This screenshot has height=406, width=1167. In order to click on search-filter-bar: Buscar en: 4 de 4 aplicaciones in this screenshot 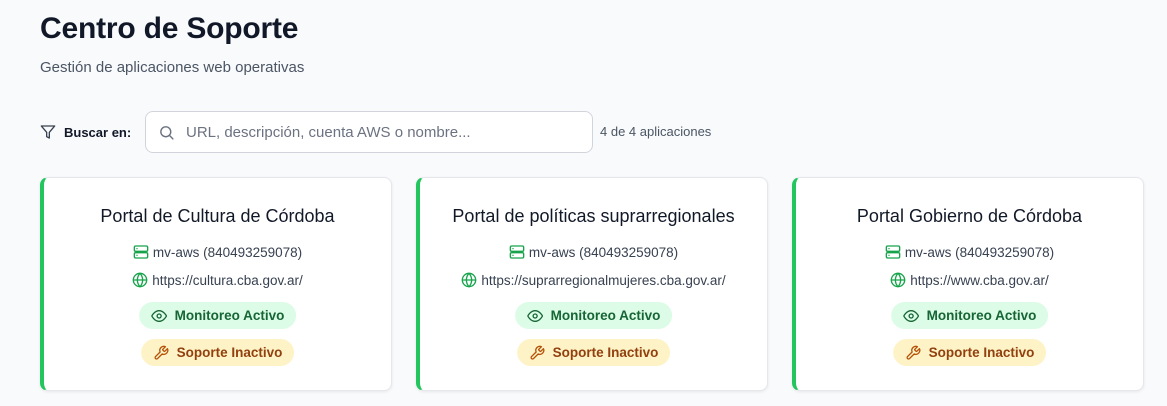, I will do `click(390, 132)`.